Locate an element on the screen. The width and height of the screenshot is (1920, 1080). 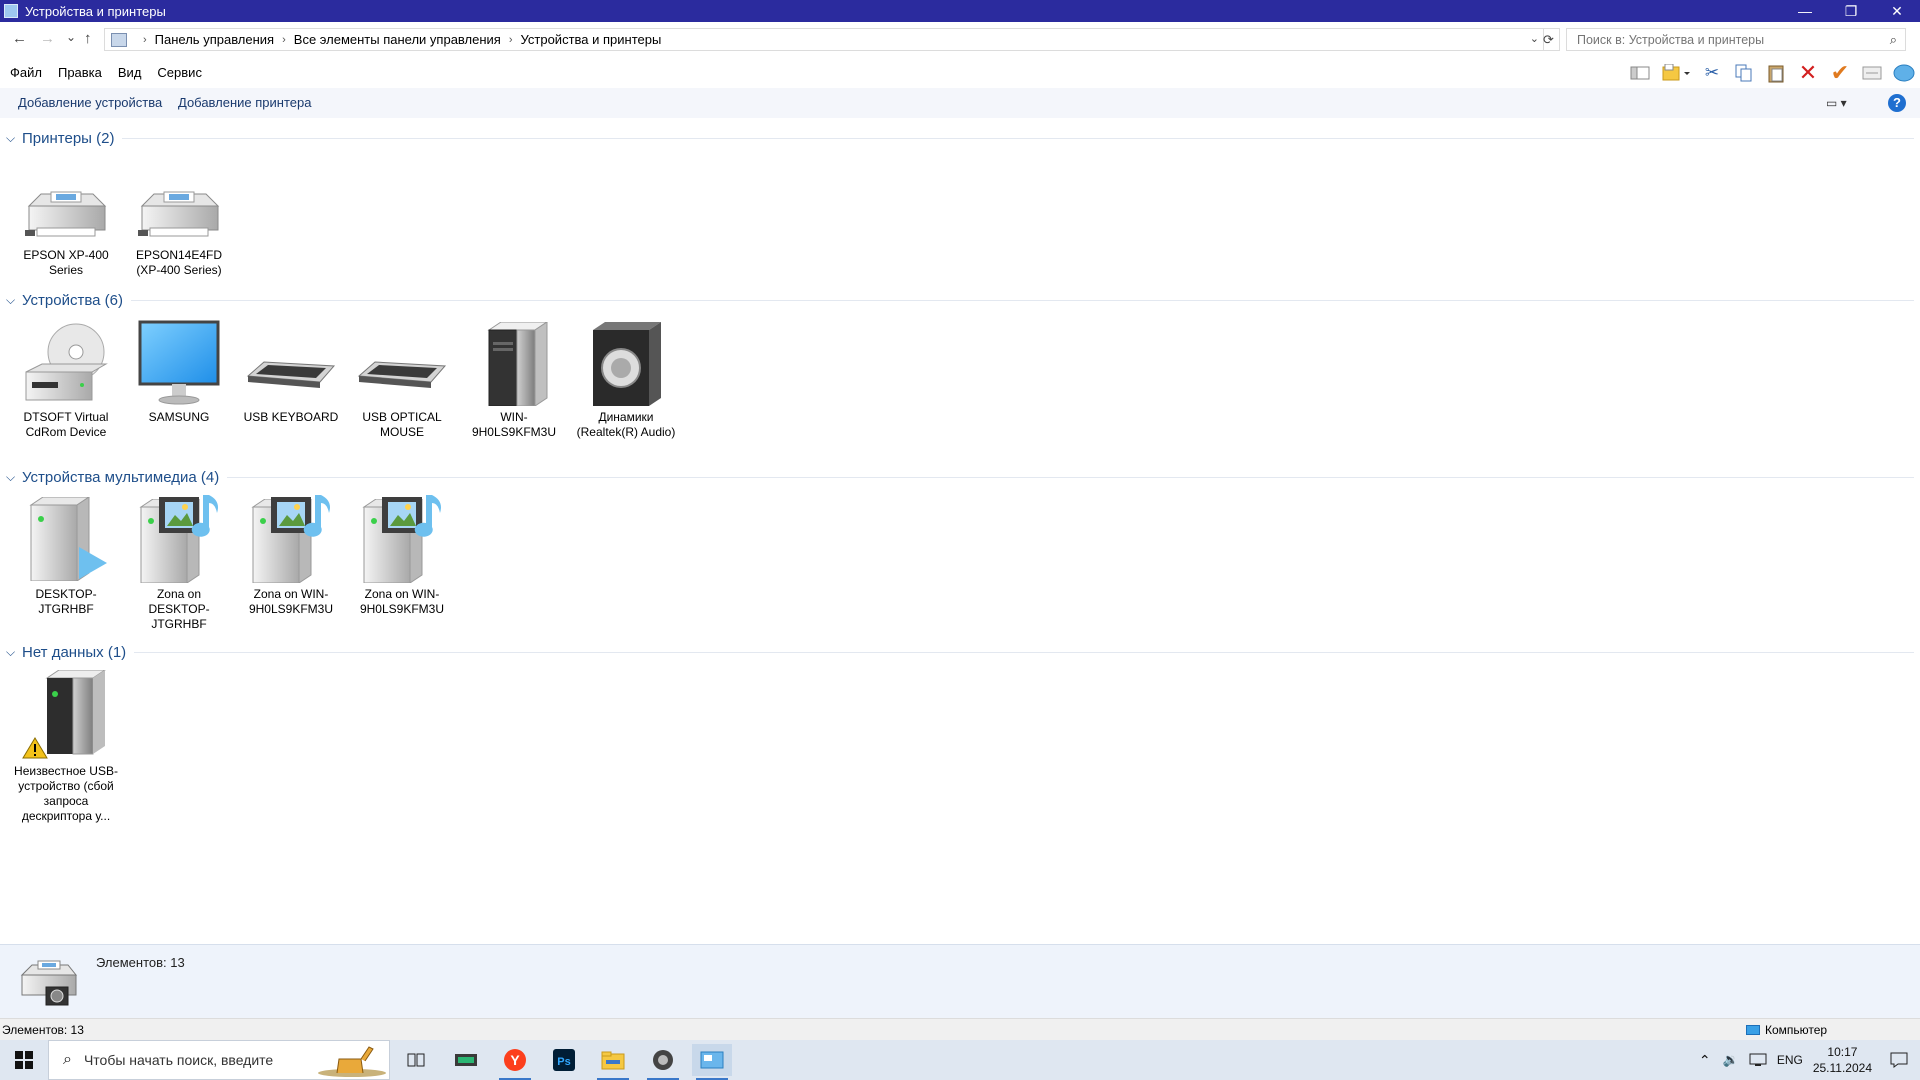
properties-icon is located at coordinates (1872, 73).